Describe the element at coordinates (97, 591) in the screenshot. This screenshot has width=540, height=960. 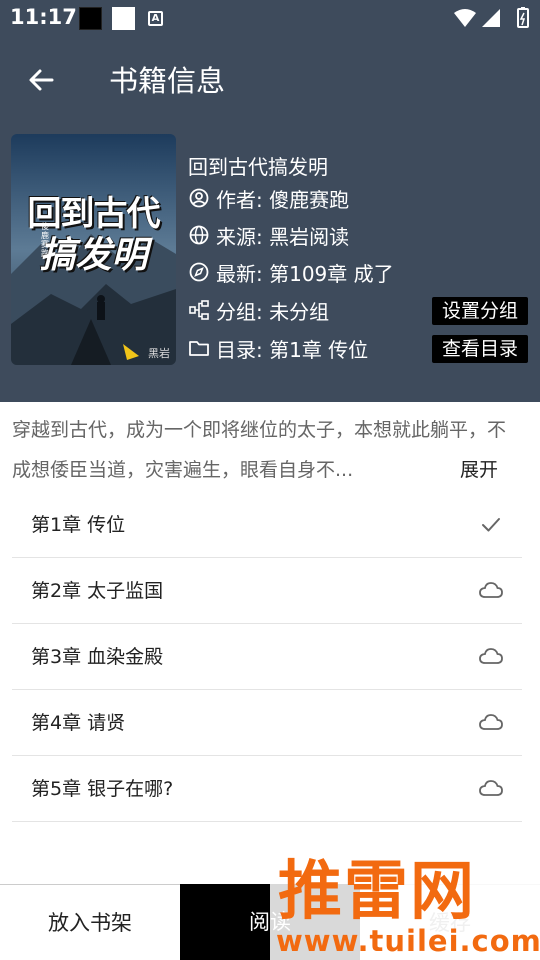
I see `chapter-label: 第2章 太子监国` at that location.